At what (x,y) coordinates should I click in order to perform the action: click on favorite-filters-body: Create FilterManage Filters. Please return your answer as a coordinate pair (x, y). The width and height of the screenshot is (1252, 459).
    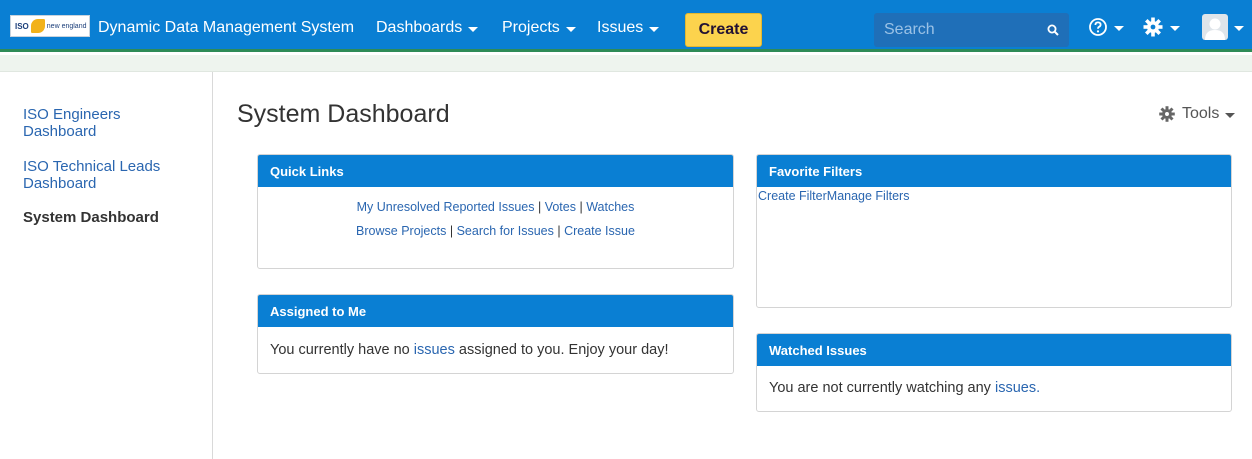
    Looking at the image, I should click on (994, 195).